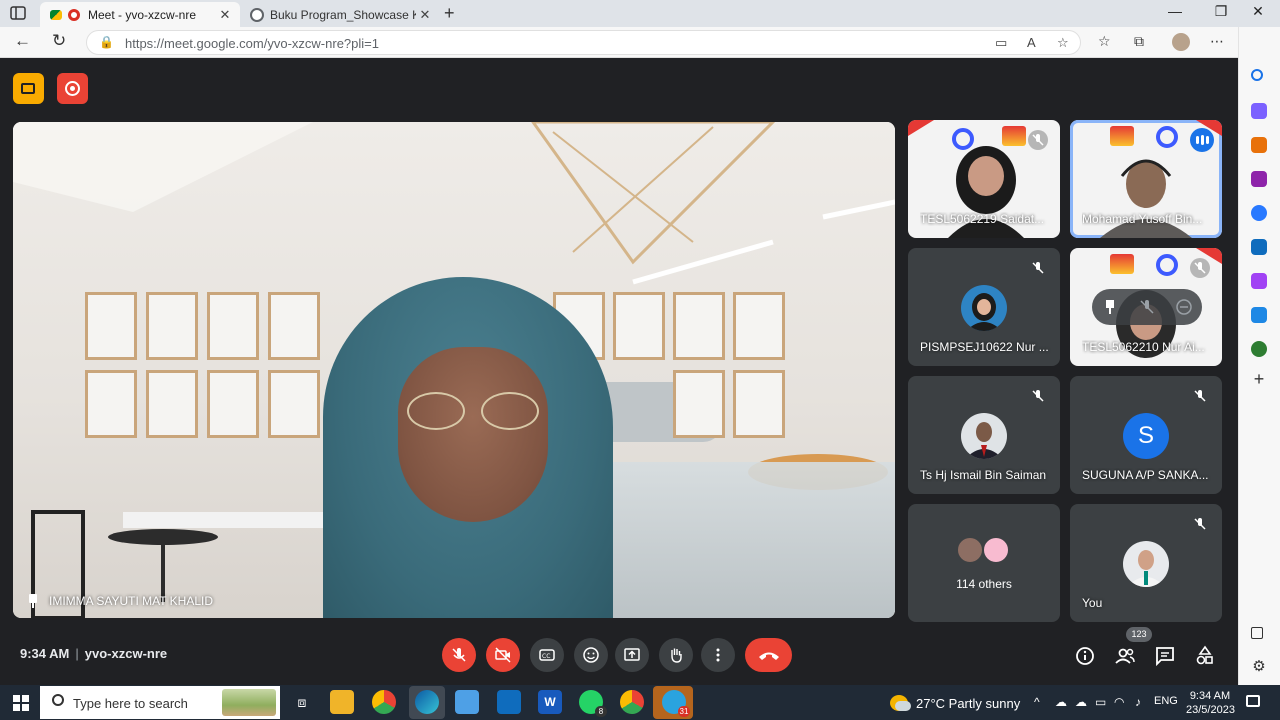 The image size is (1280, 720). What do you see at coordinates (449, 13) in the screenshot?
I see `new-tab-button: +` at bounding box center [449, 13].